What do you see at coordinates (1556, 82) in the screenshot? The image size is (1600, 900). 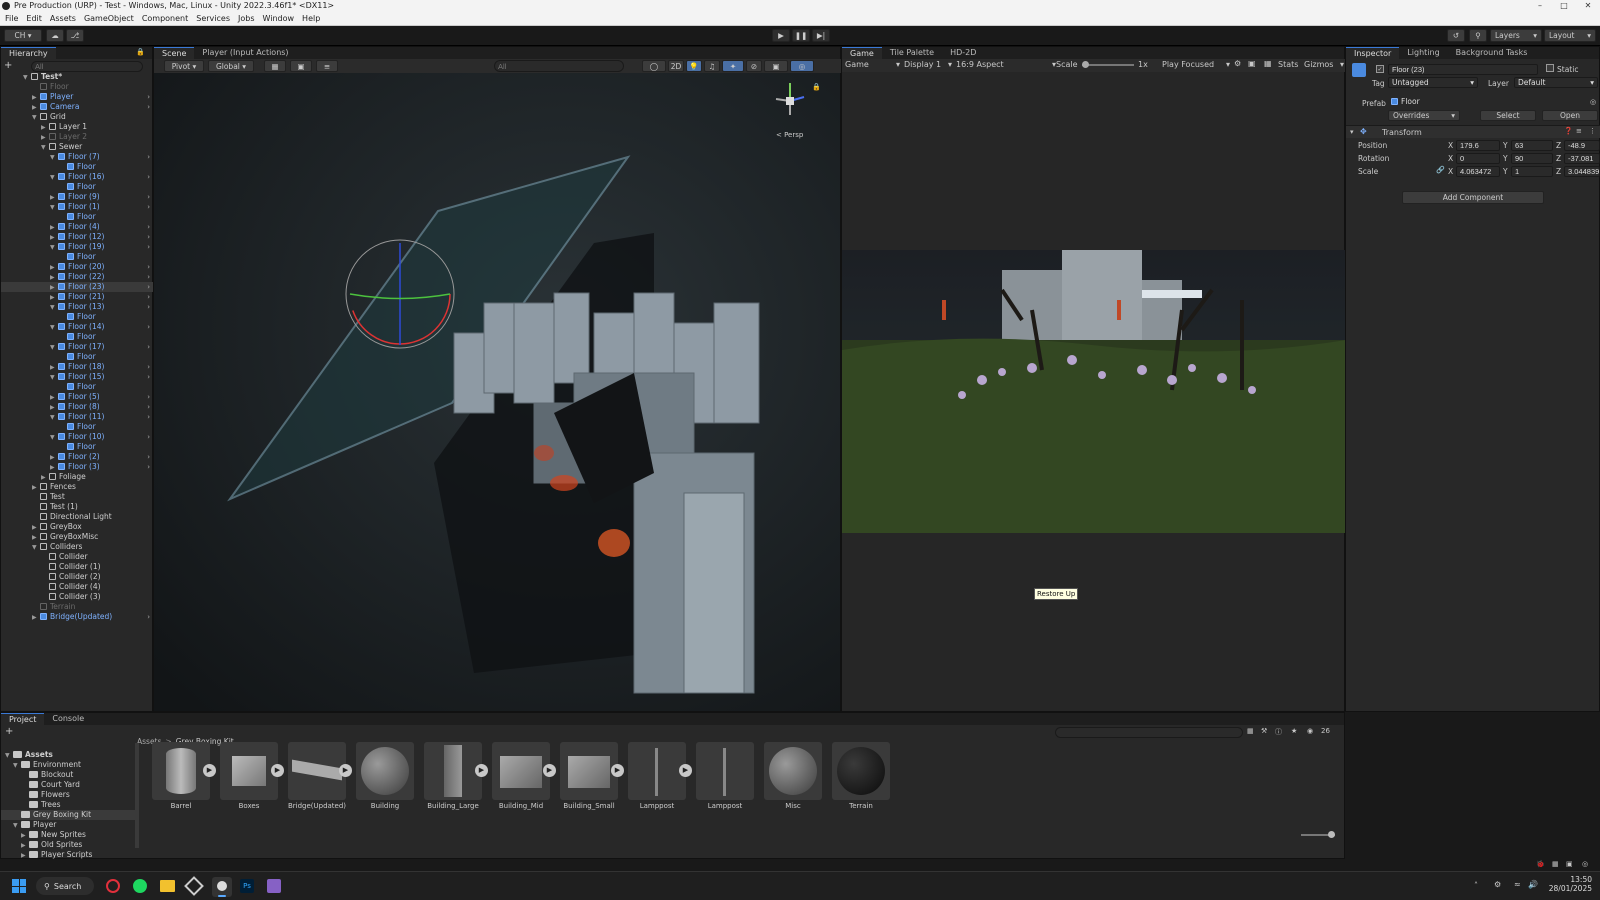 I see `layer-dropdown: Default ▾` at bounding box center [1556, 82].